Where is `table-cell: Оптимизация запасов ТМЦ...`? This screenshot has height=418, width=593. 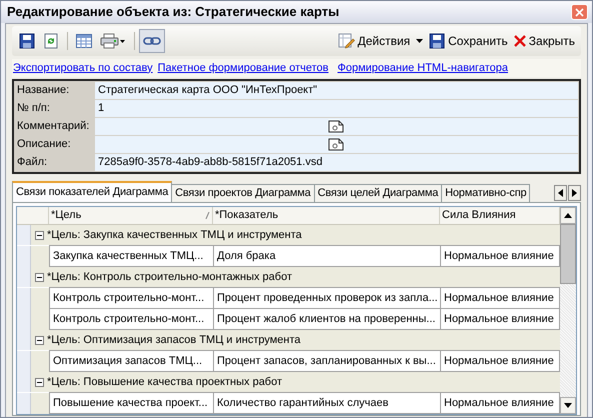 table-cell: Оптимизация запасов ТМЦ... is located at coordinates (131, 361).